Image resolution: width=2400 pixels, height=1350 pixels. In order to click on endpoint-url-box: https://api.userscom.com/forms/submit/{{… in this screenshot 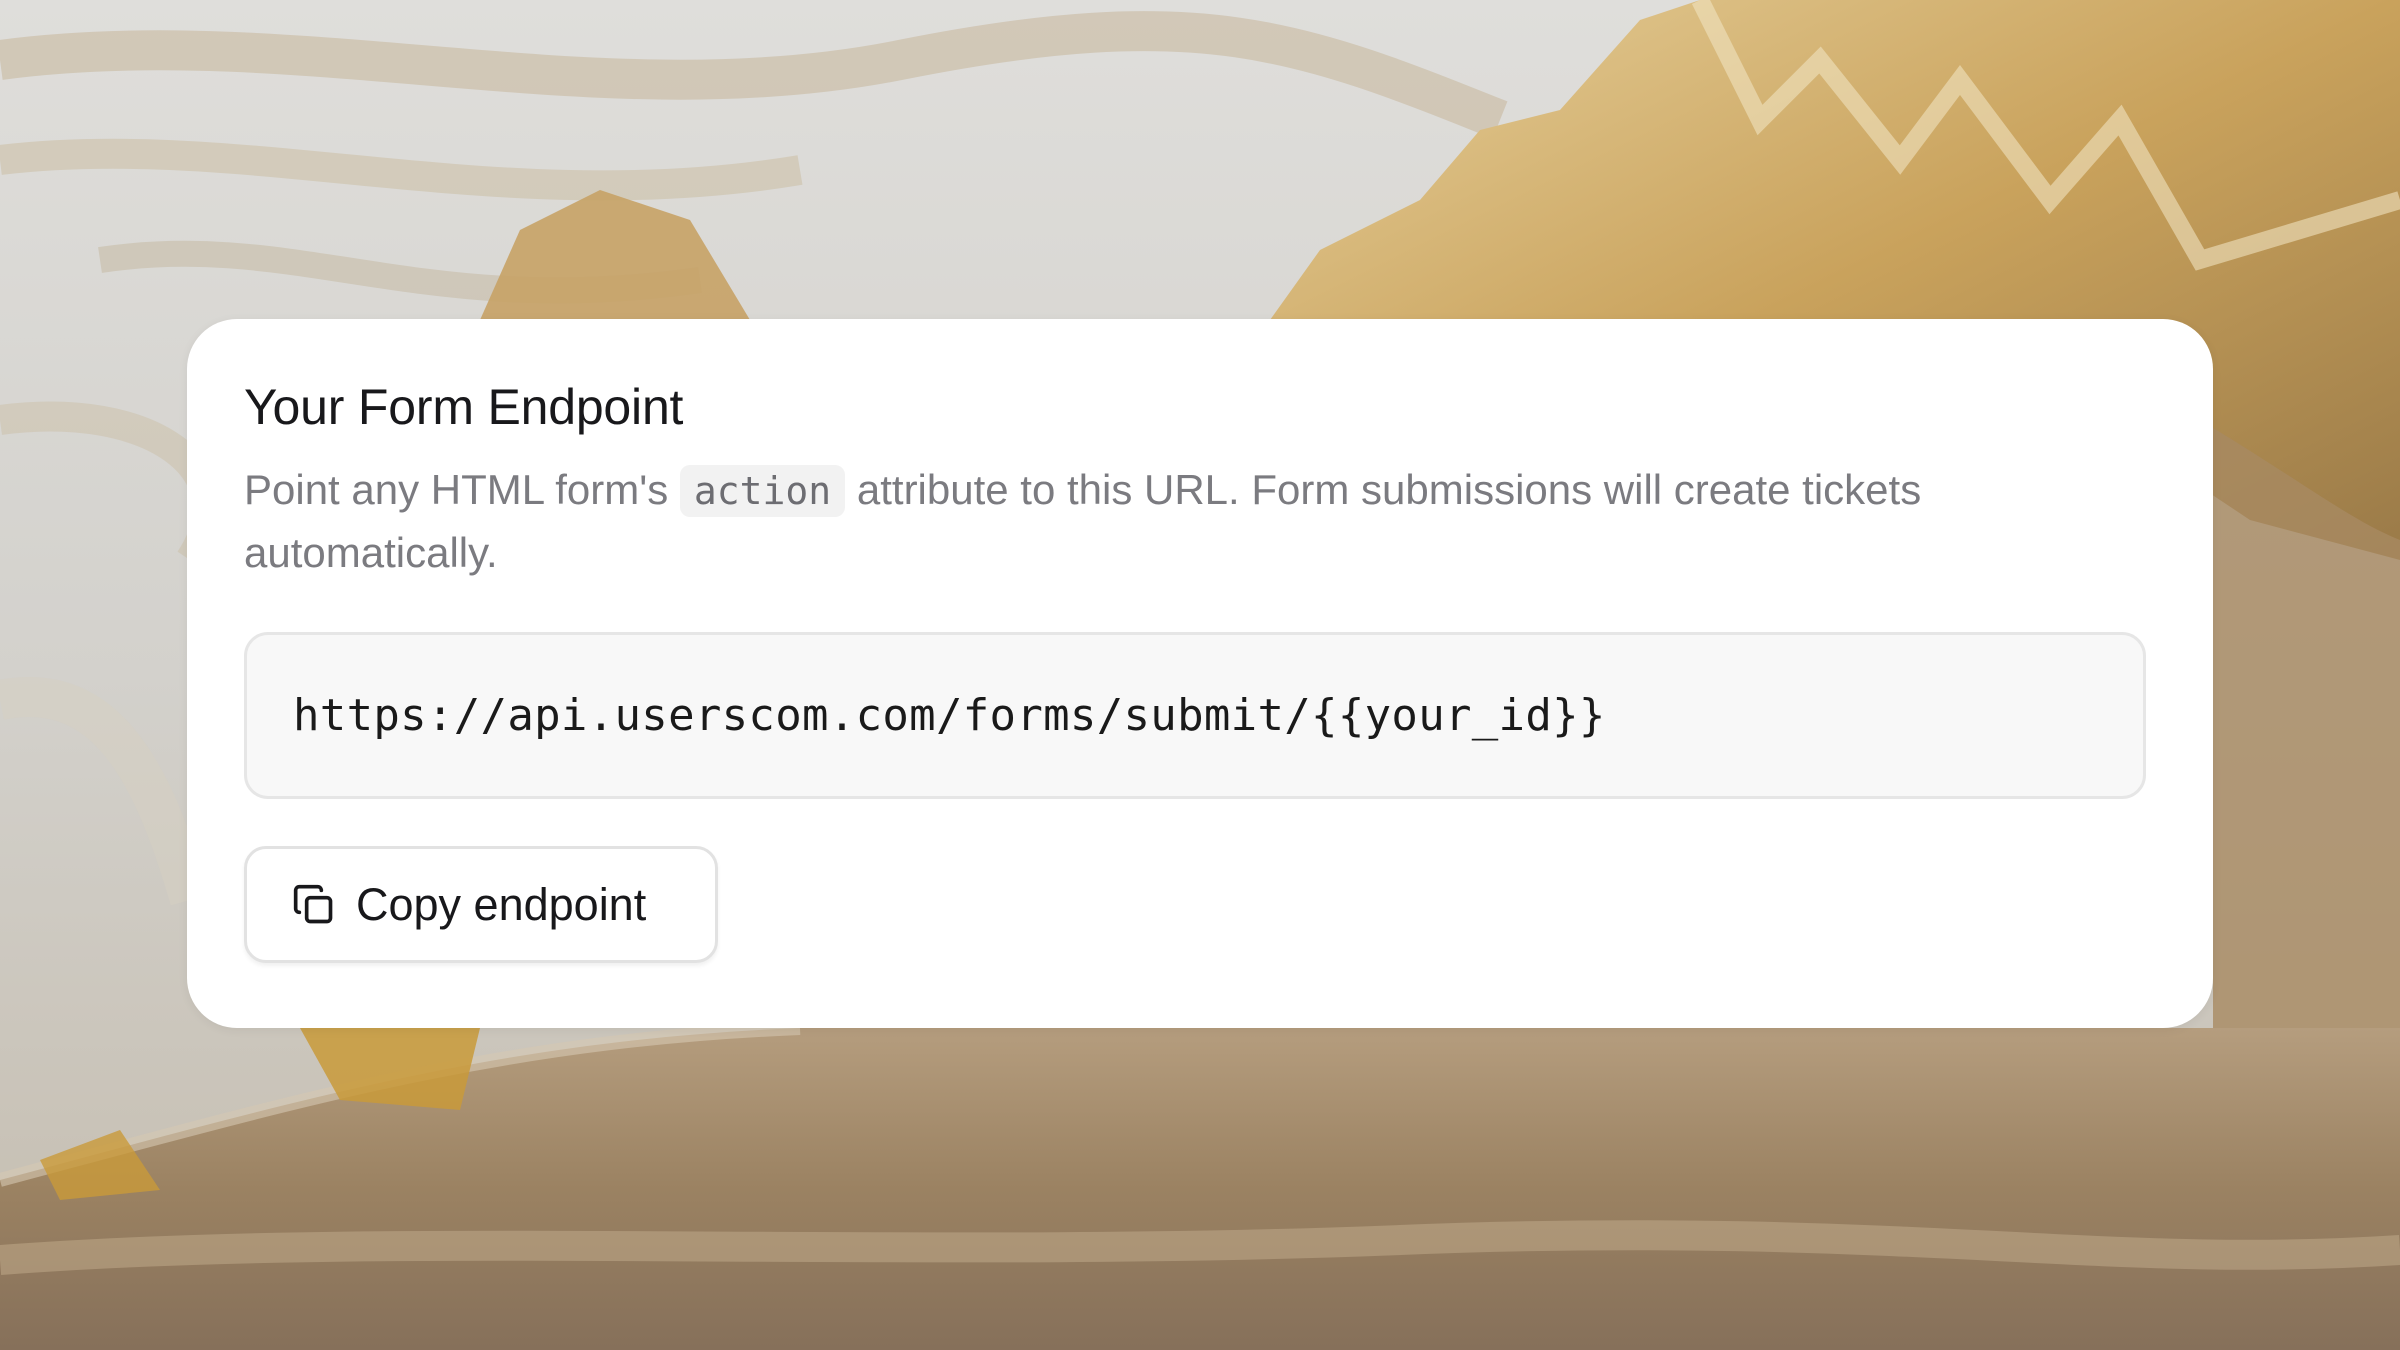, I will do `click(1195, 715)`.